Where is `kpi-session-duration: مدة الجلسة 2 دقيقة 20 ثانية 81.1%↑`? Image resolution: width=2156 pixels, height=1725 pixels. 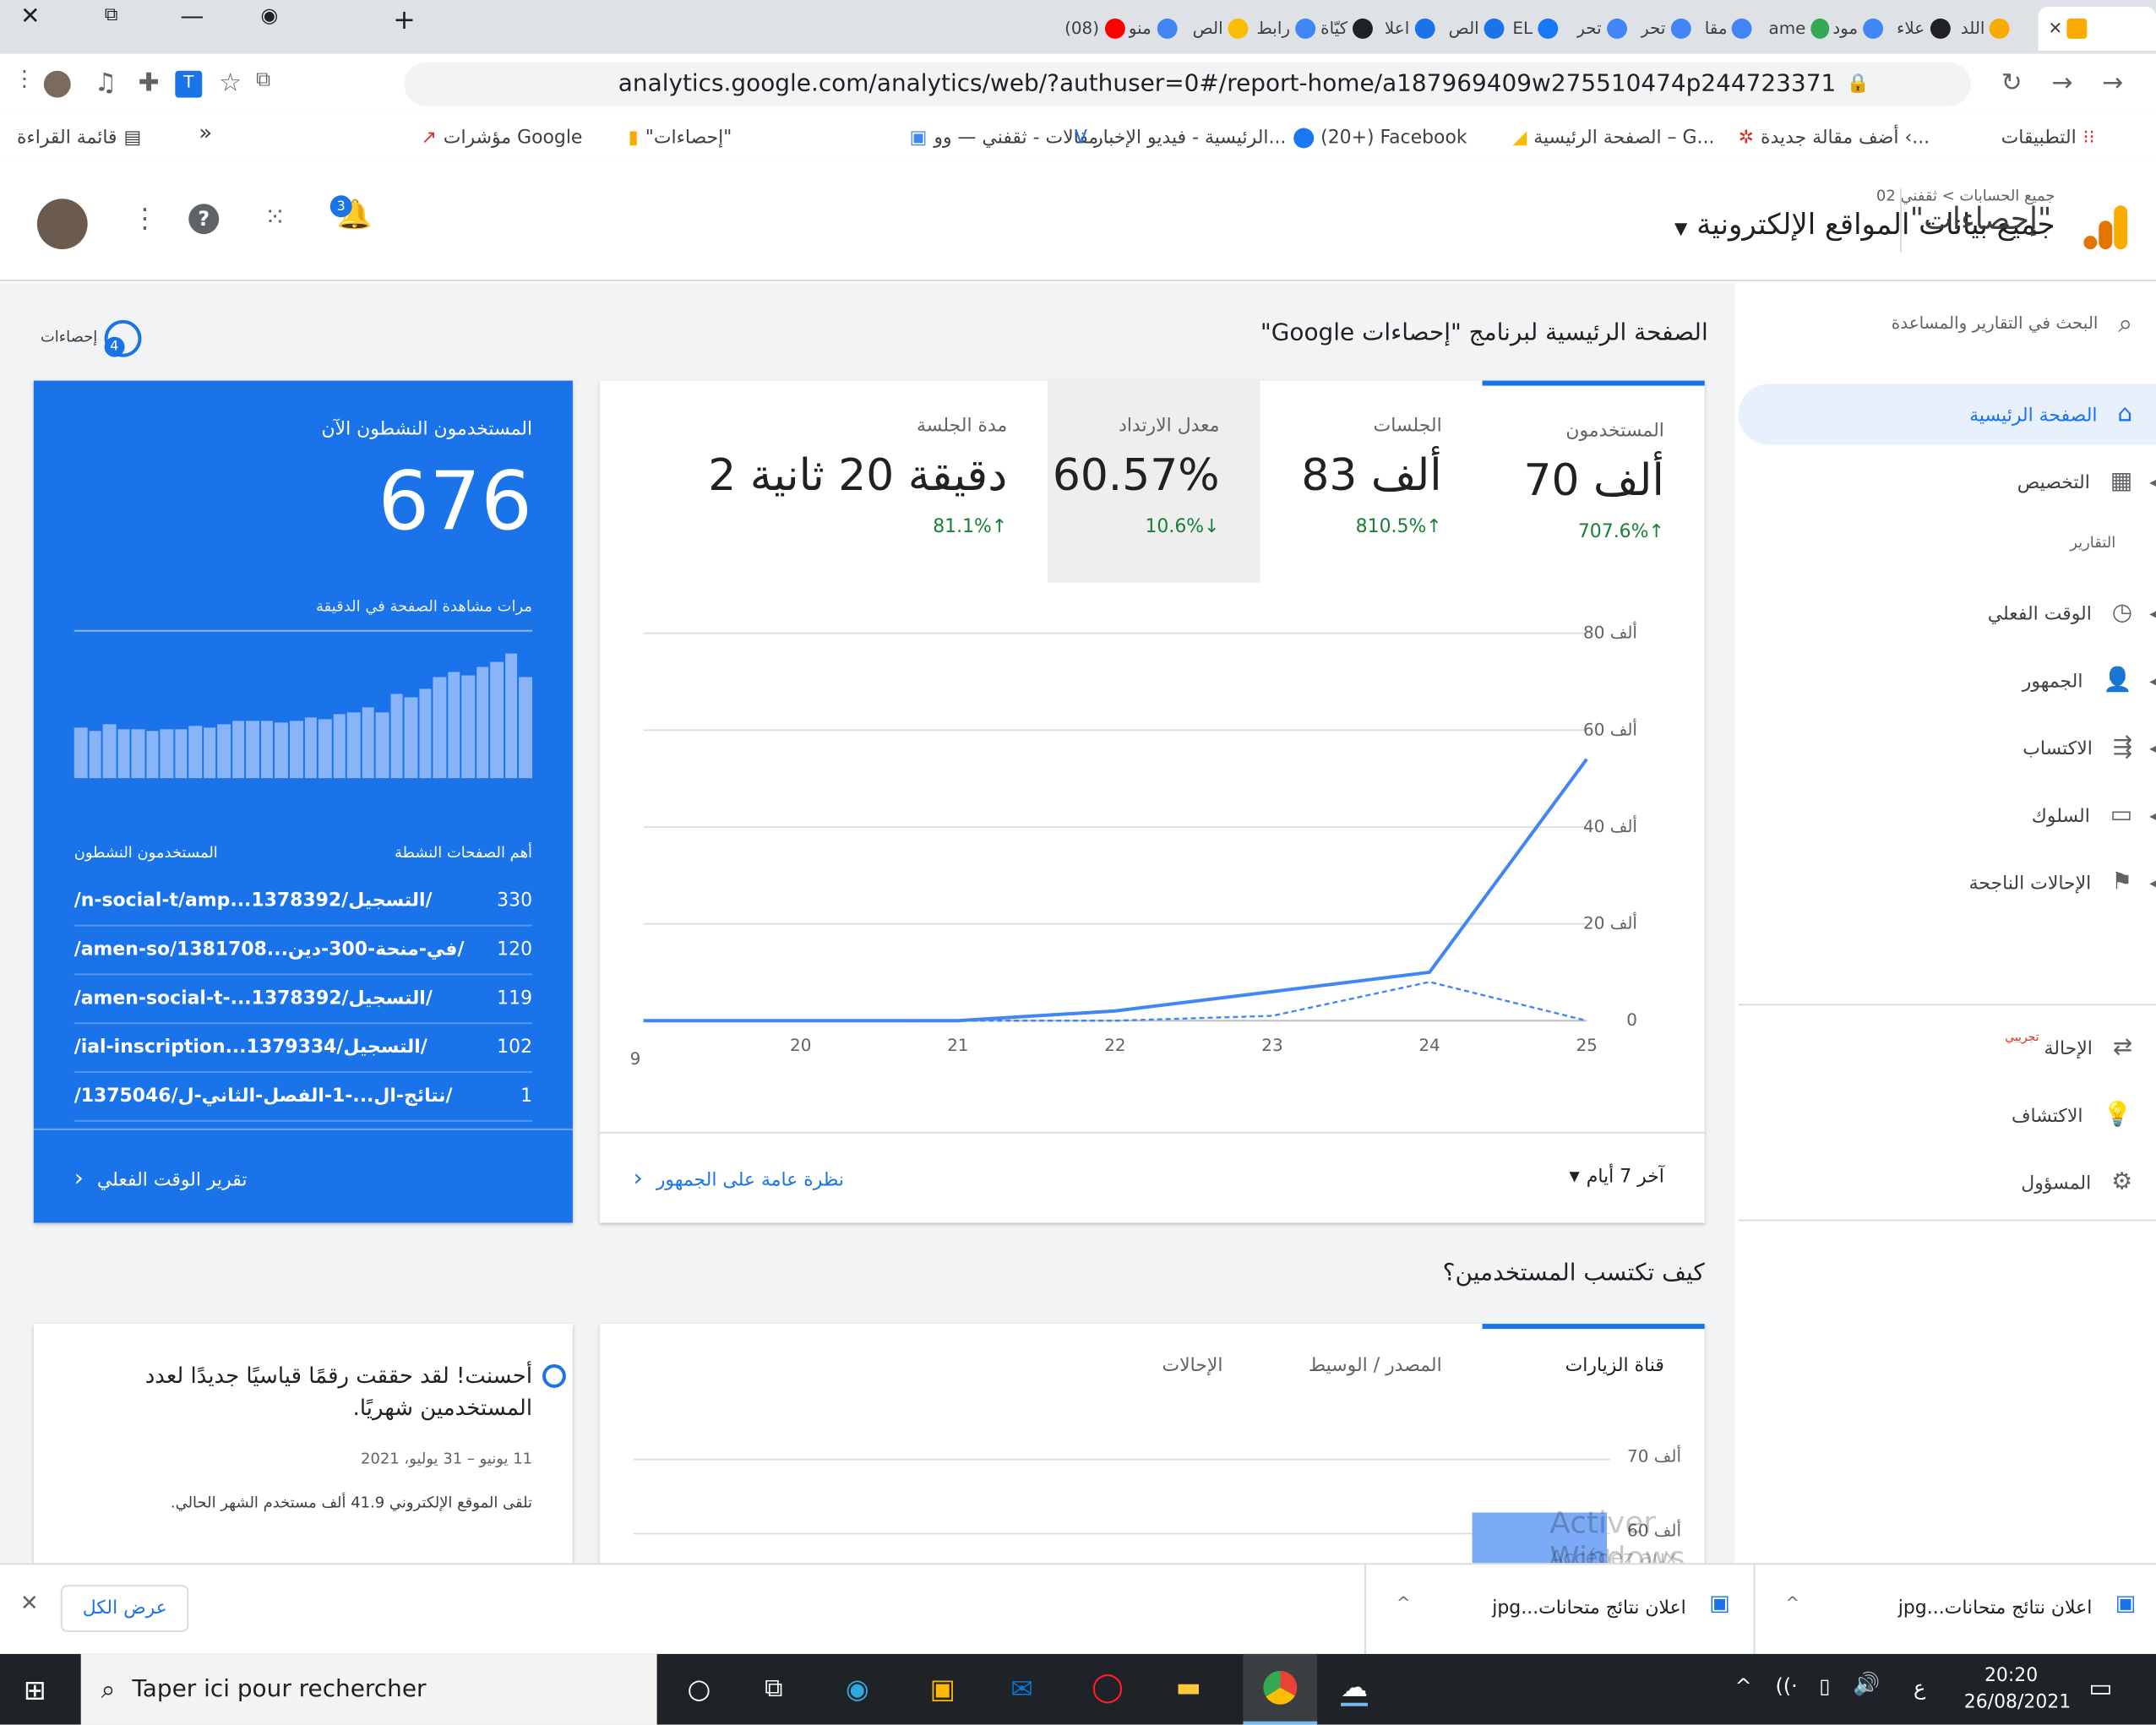
kpi-session-duration: مدة الجلسة 2 دقيقة 20 ثانية 81.1%↑ is located at coordinates (878, 482).